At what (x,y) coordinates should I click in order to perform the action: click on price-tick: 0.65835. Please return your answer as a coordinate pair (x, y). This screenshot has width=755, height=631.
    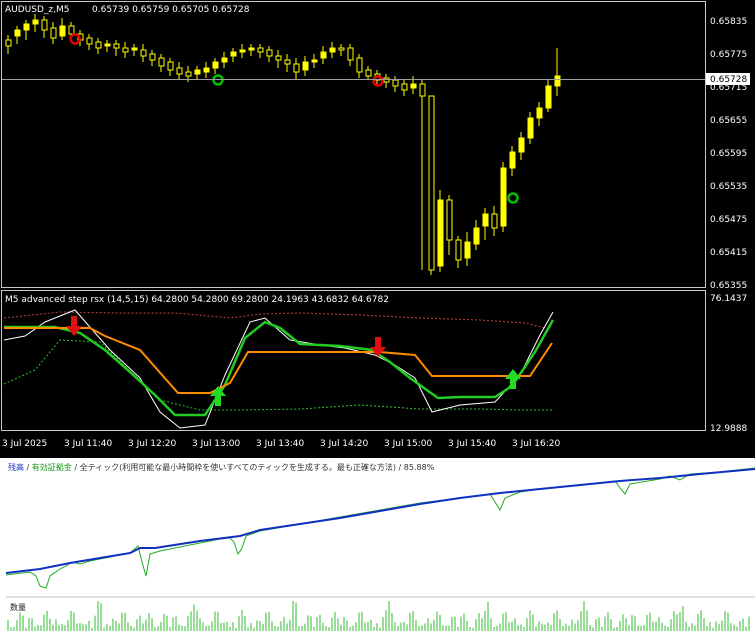
    Looking at the image, I should click on (728, 22).